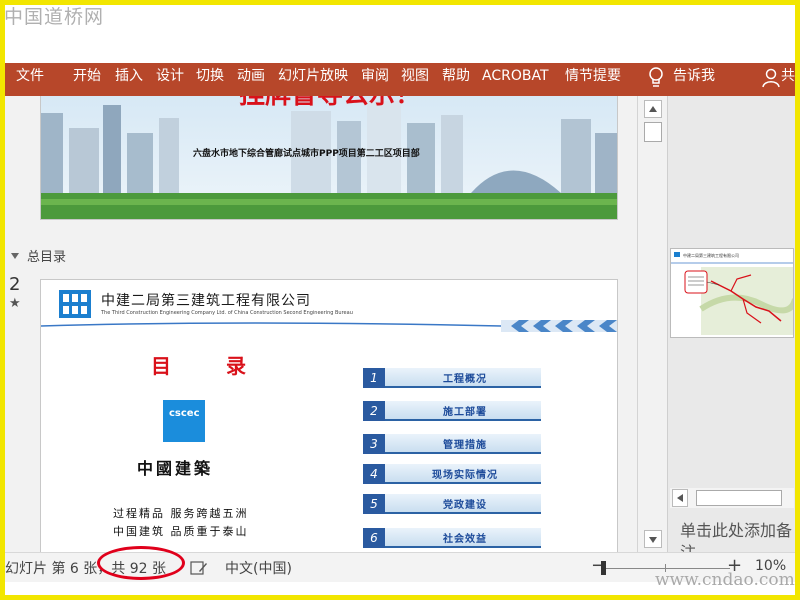 The width and height of the screenshot is (800, 600). Describe the element at coordinates (465, 379) in the screenshot. I see `toc-label: 工程概况` at that location.